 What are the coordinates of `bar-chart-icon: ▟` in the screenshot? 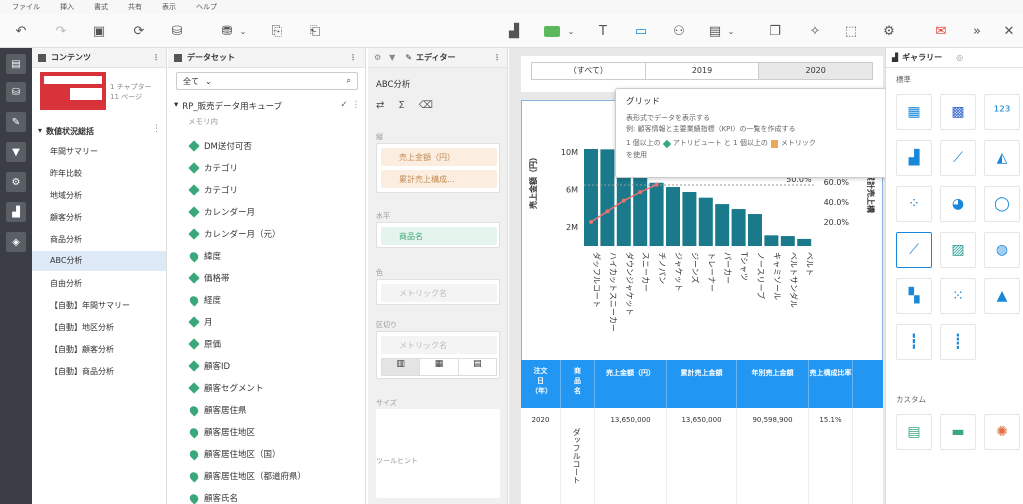 It's located at (914, 158).